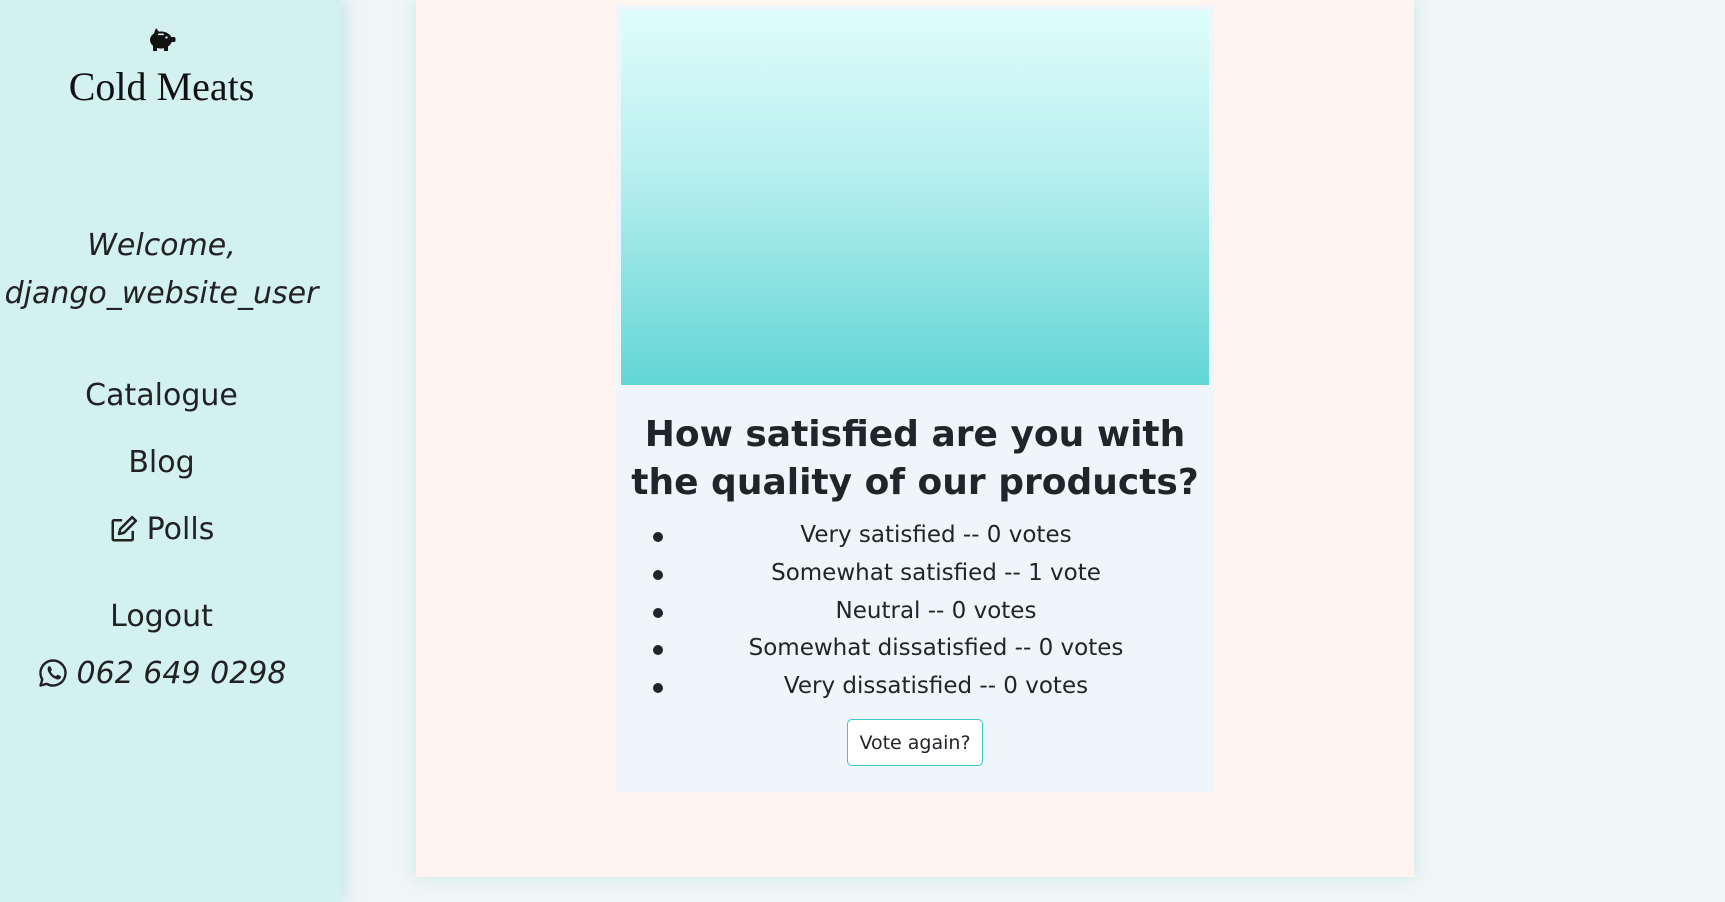 This screenshot has height=902, width=1725. What do you see at coordinates (124, 528) in the screenshot?
I see `pencil-square-icon` at bounding box center [124, 528].